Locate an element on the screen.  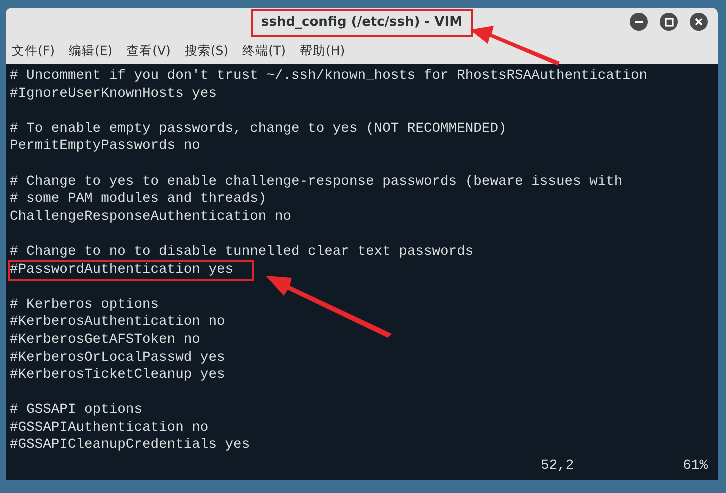
maximize-button is located at coordinates (669, 22).